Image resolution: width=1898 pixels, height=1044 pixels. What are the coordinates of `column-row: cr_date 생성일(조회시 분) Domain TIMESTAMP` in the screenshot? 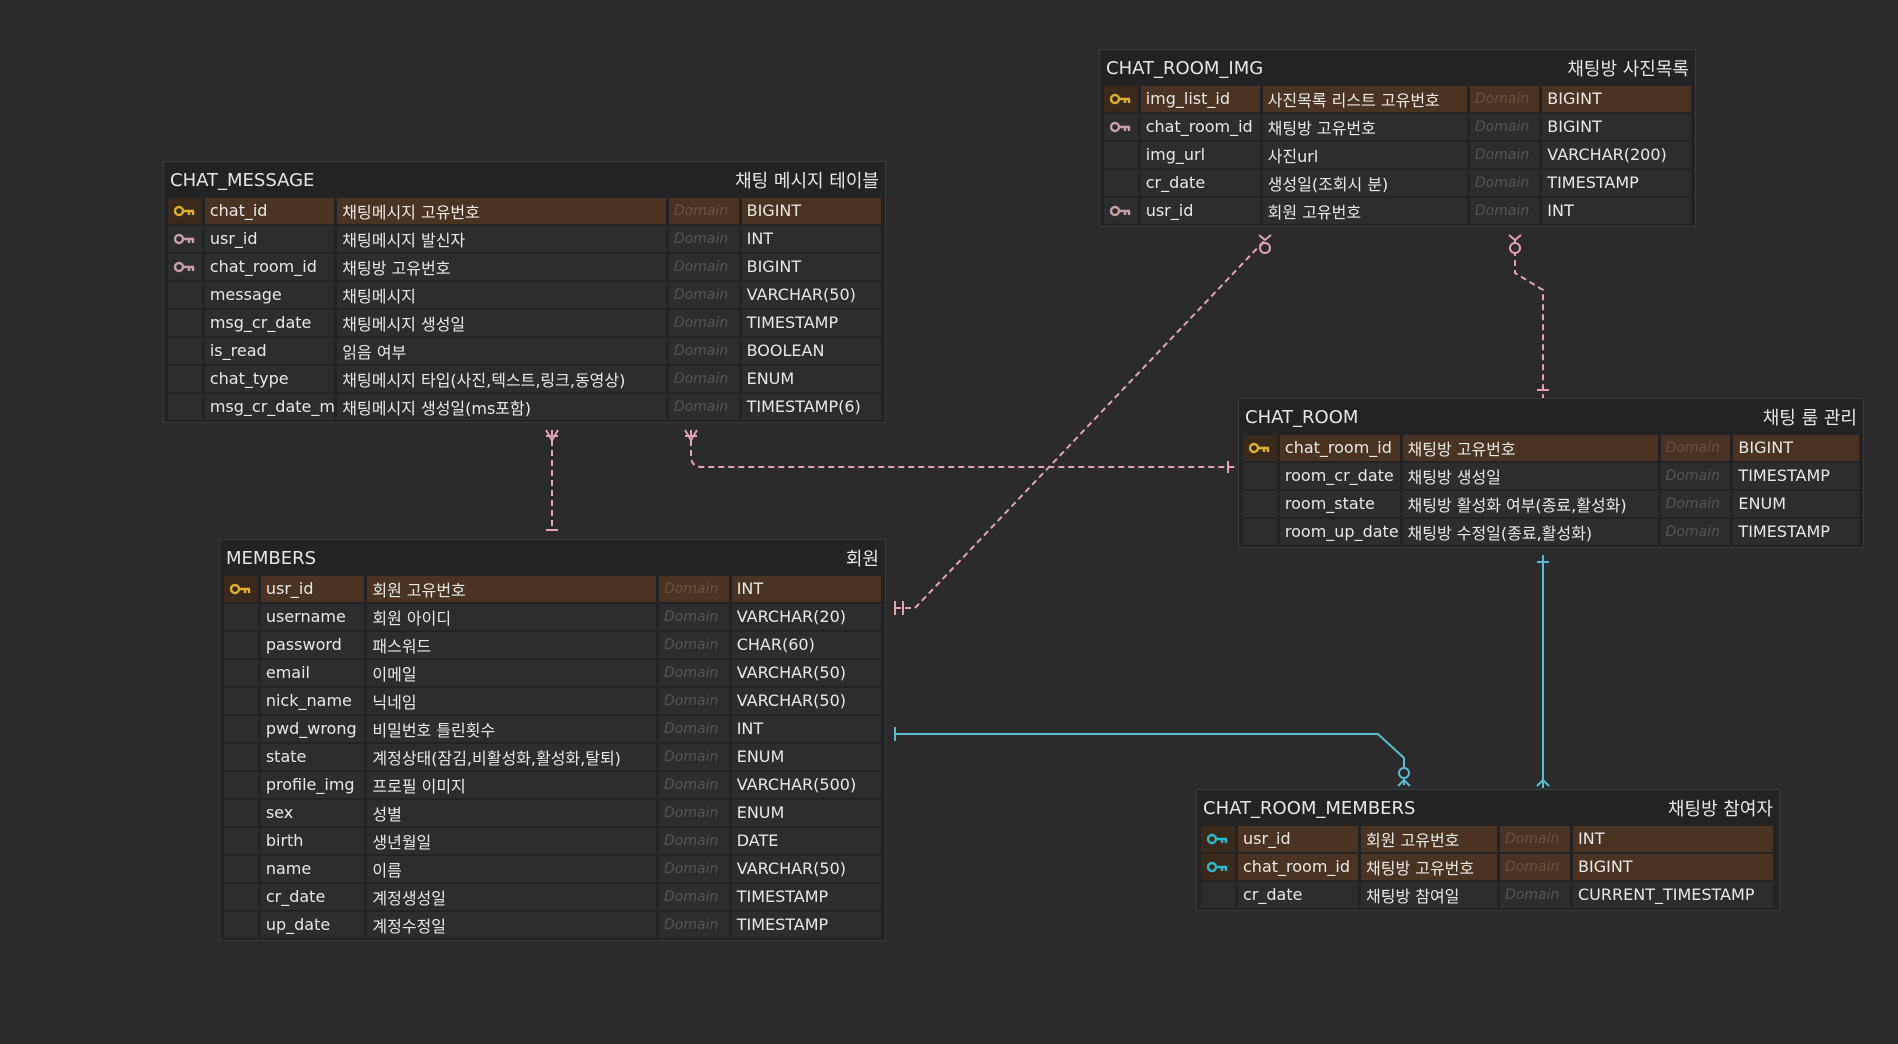 It's located at (1397, 183).